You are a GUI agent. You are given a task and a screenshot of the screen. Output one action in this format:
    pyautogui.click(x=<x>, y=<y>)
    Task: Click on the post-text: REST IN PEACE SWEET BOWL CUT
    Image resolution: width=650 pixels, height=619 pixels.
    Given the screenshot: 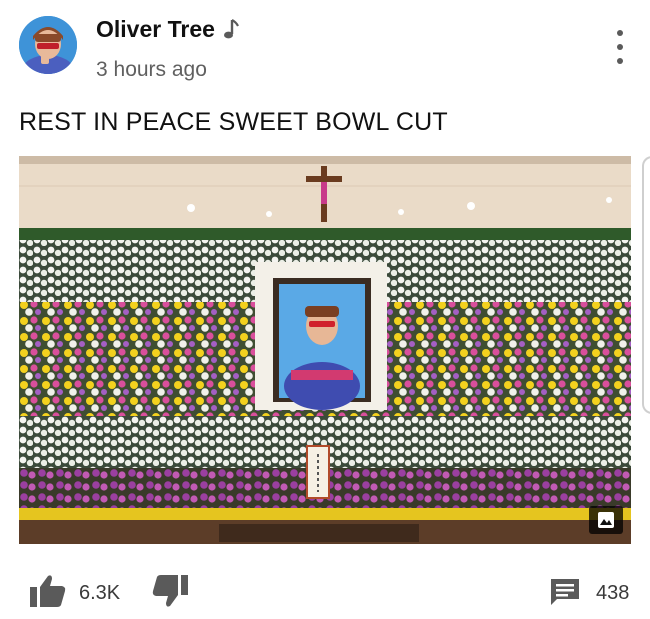 What is the action you would take?
    pyautogui.click(x=233, y=122)
    